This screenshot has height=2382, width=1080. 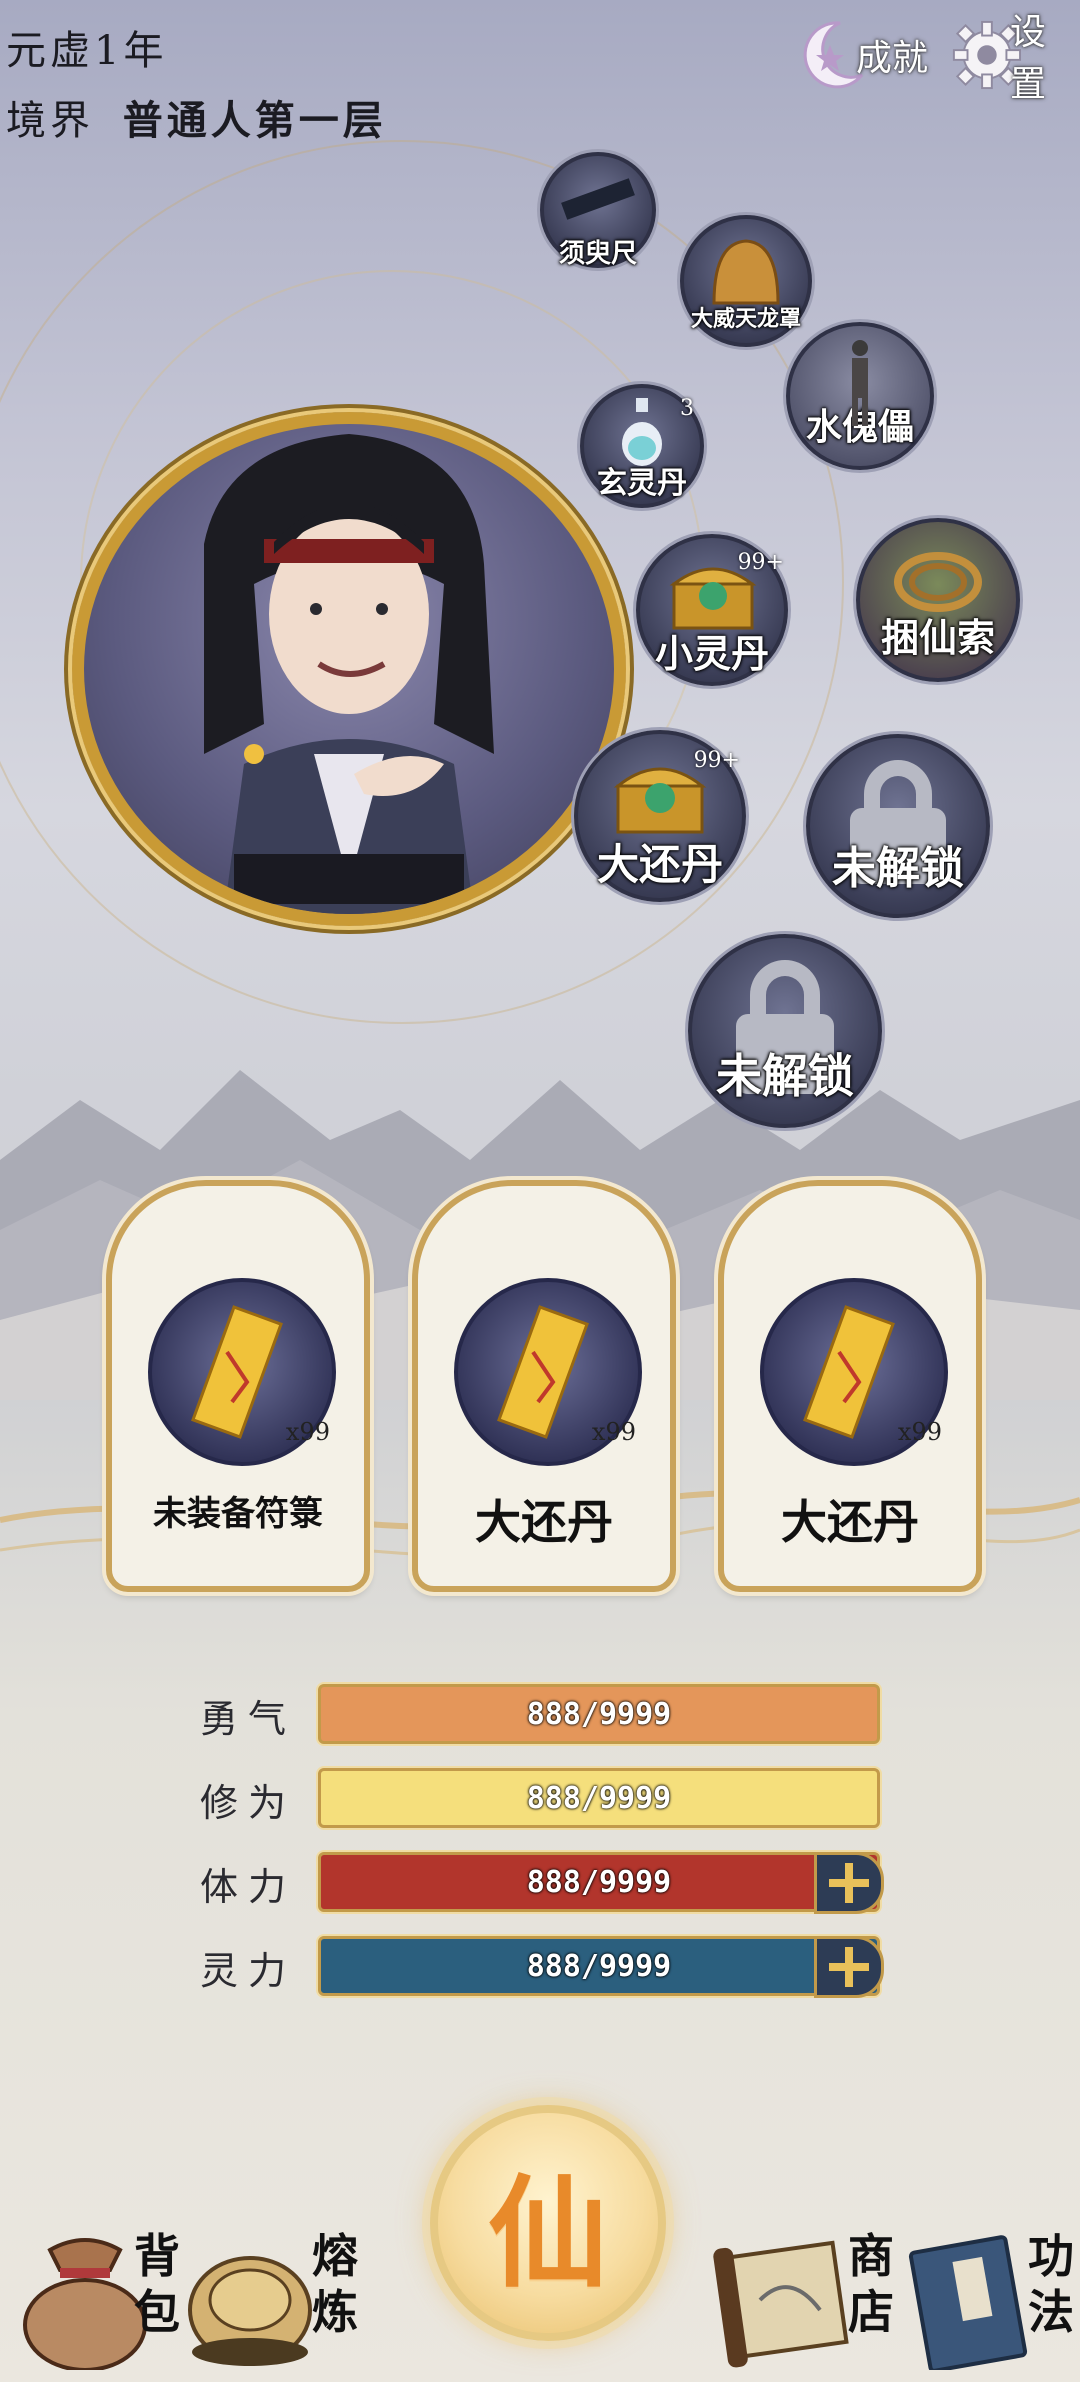 I want to click on realm-label: 境界, so click(x=50, y=121).